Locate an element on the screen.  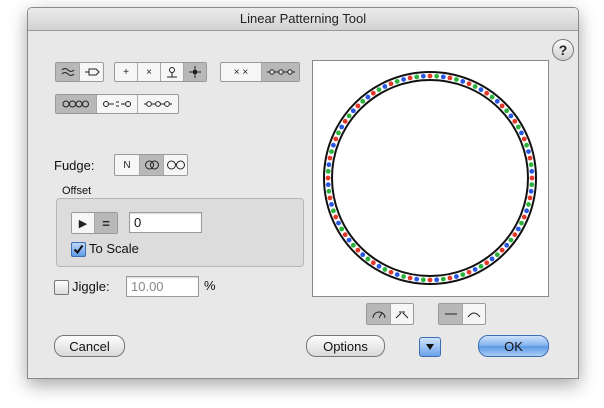
wave-path-icon is located at coordinates (68, 72).